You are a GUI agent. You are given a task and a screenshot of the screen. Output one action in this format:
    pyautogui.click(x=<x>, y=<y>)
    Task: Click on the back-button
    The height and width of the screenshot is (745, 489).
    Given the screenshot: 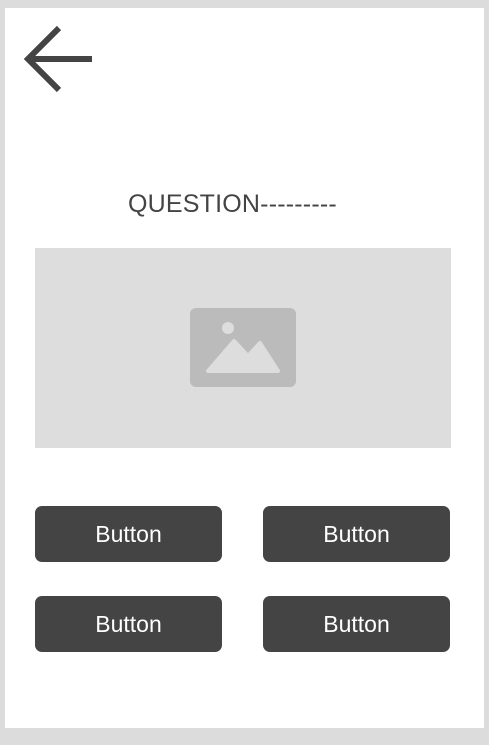 What is the action you would take?
    pyautogui.click(x=58, y=60)
    